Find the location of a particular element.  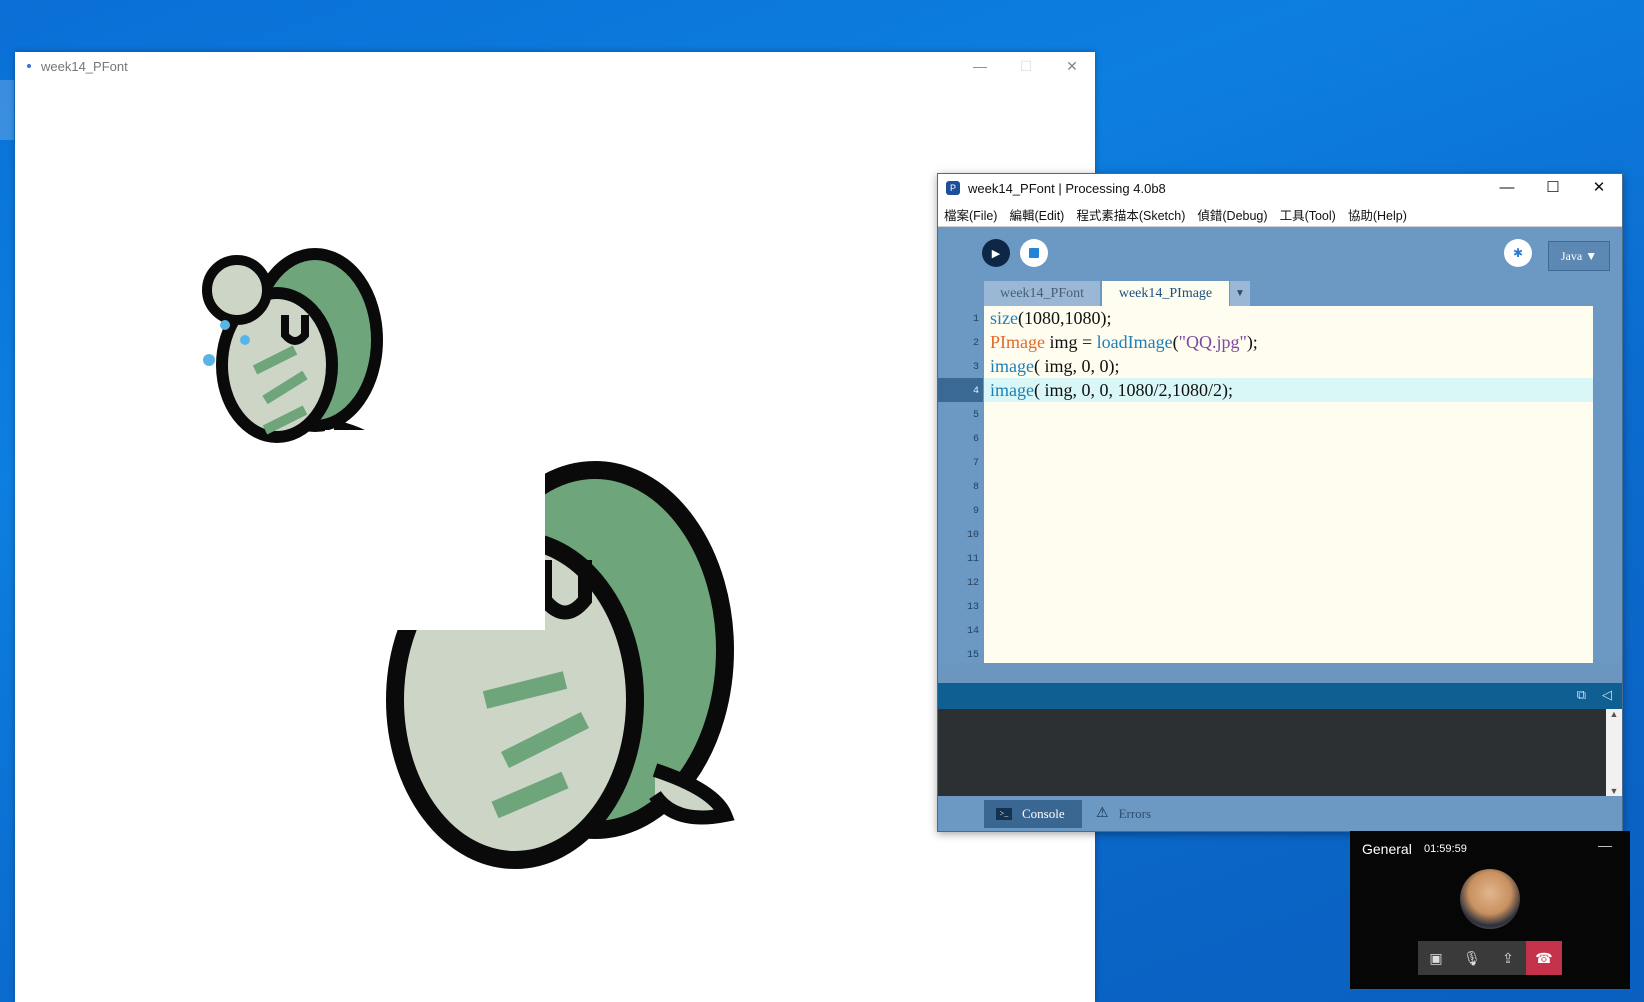

sketch-window-controls: — ☐ ✕ is located at coordinates (1026, 66).